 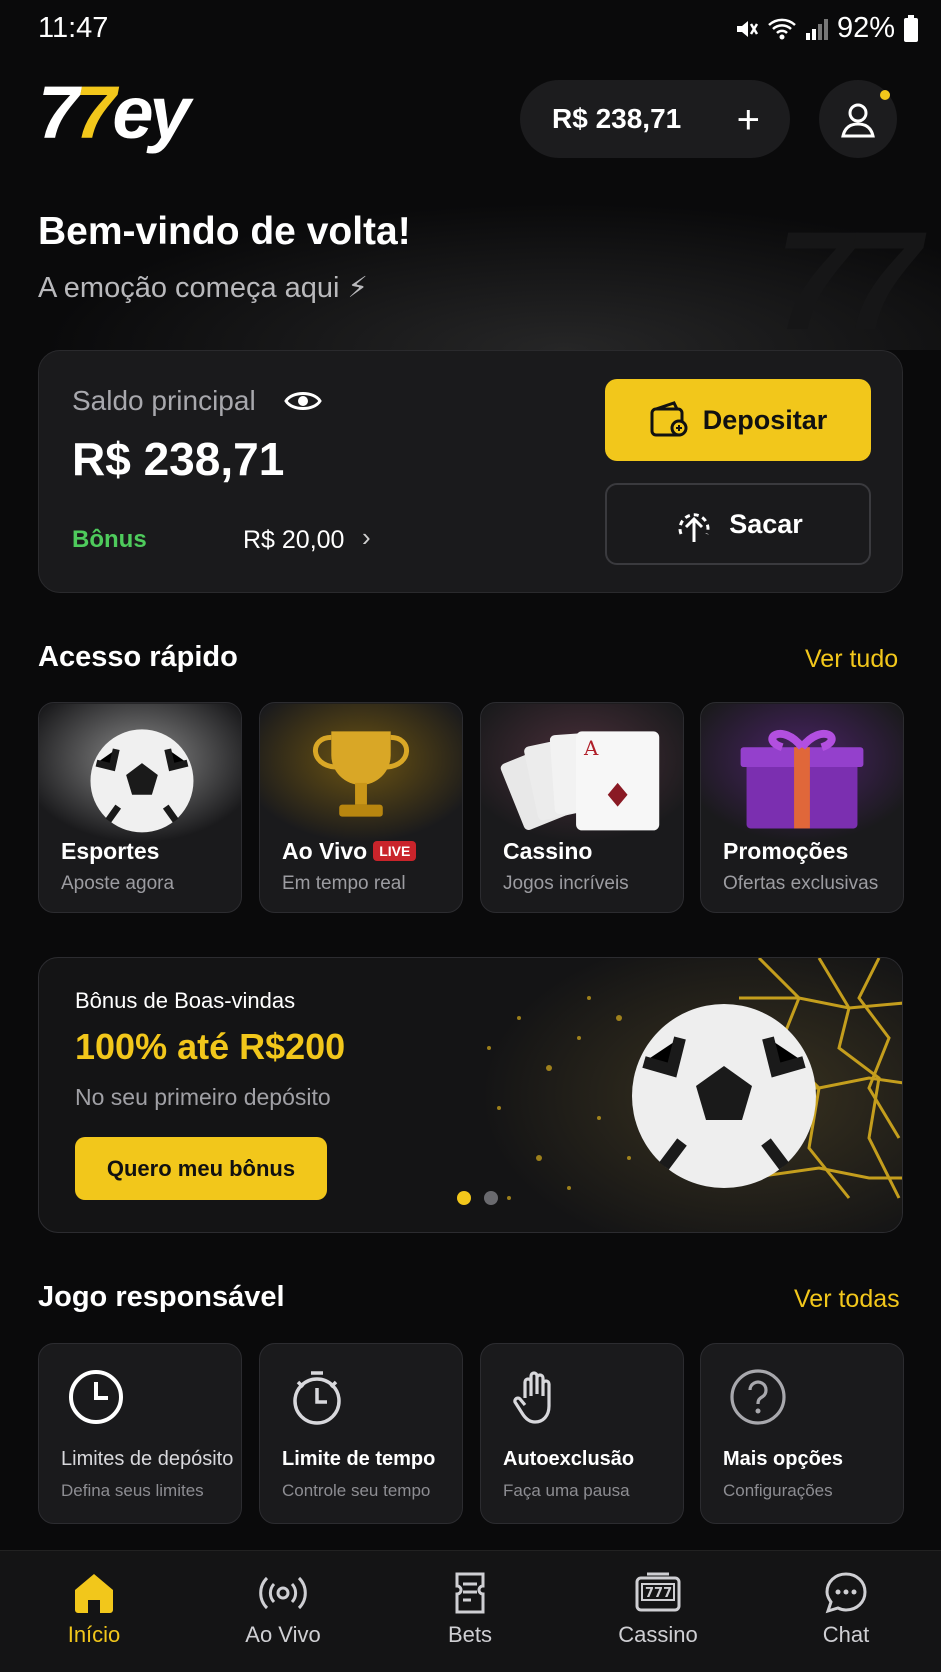 What do you see at coordinates (470, 1593) in the screenshot?
I see `ticket-icon` at bounding box center [470, 1593].